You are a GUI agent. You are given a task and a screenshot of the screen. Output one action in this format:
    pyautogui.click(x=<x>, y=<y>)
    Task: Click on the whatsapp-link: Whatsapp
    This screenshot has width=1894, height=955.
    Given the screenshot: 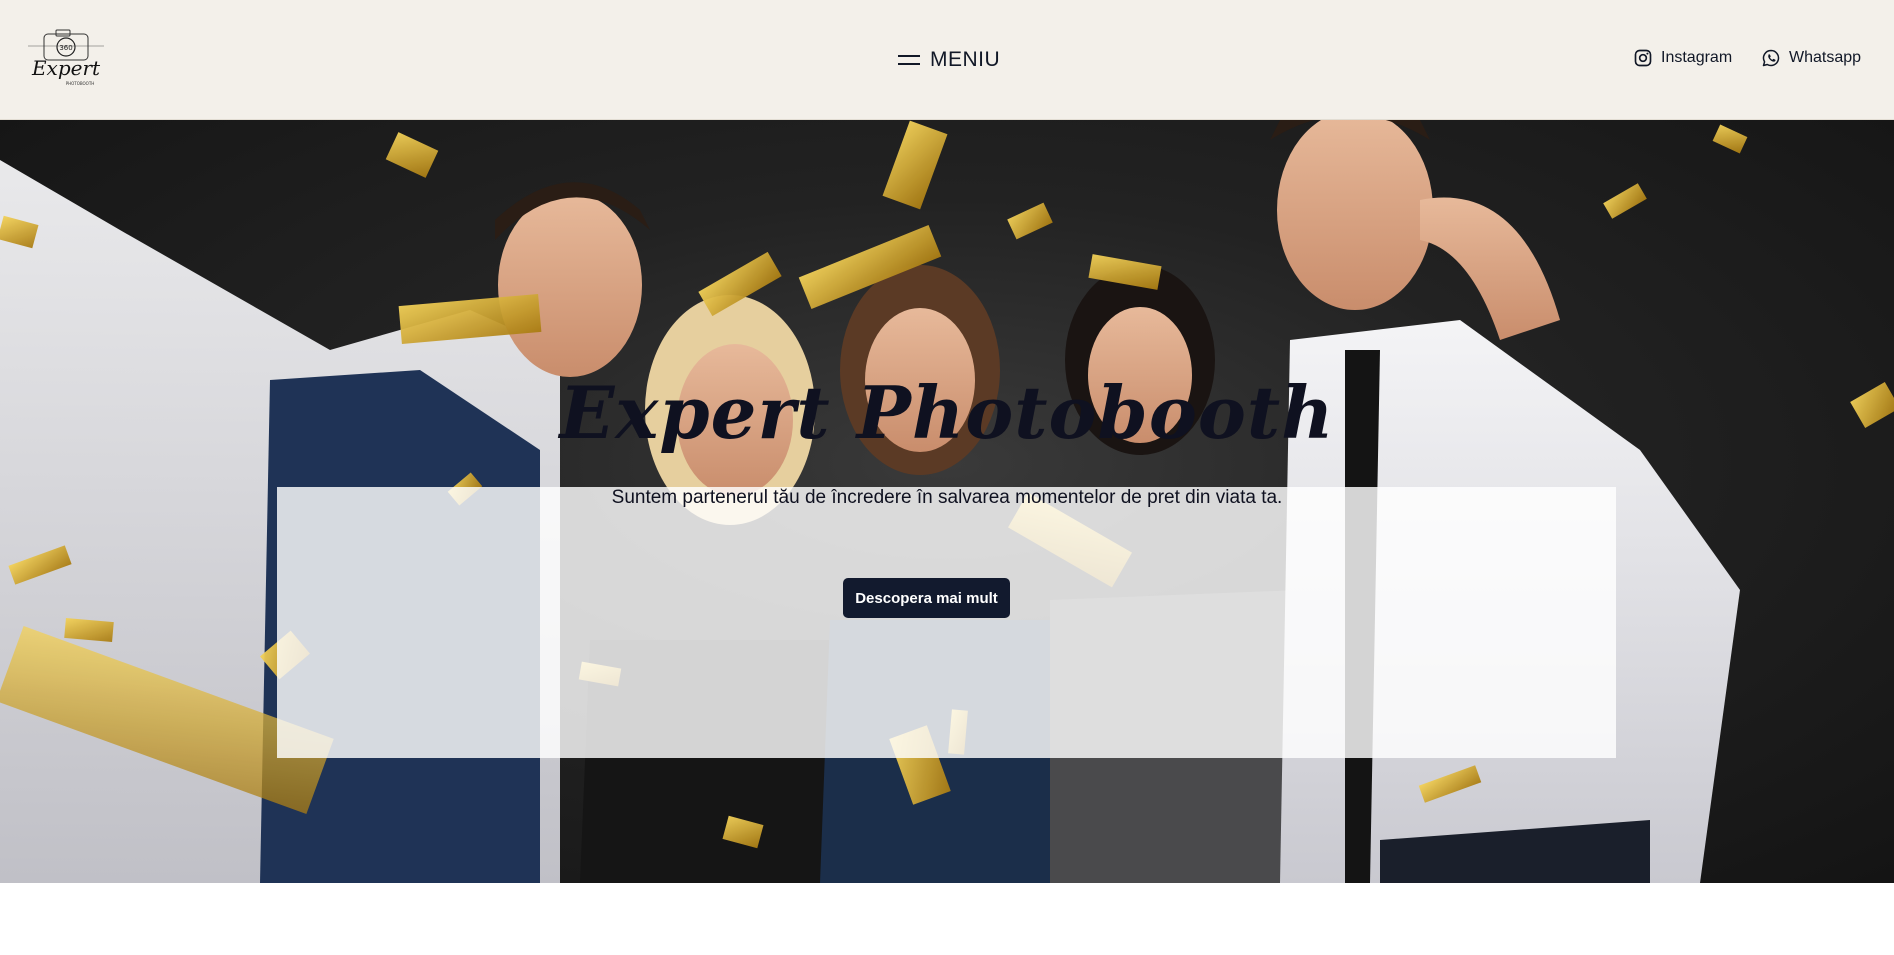 What is the action you would take?
    pyautogui.click(x=1811, y=58)
    